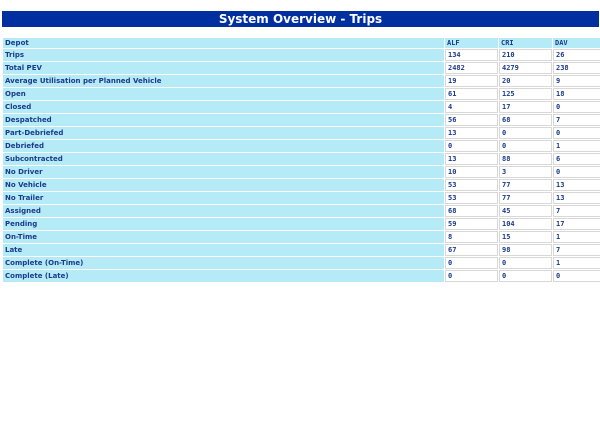  I want to click on cell-value: 134, so click(471, 55).